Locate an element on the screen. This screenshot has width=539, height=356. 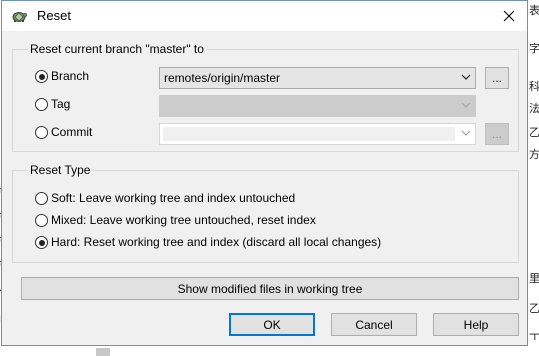
help-button-label: Help is located at coordinates (476, 324).